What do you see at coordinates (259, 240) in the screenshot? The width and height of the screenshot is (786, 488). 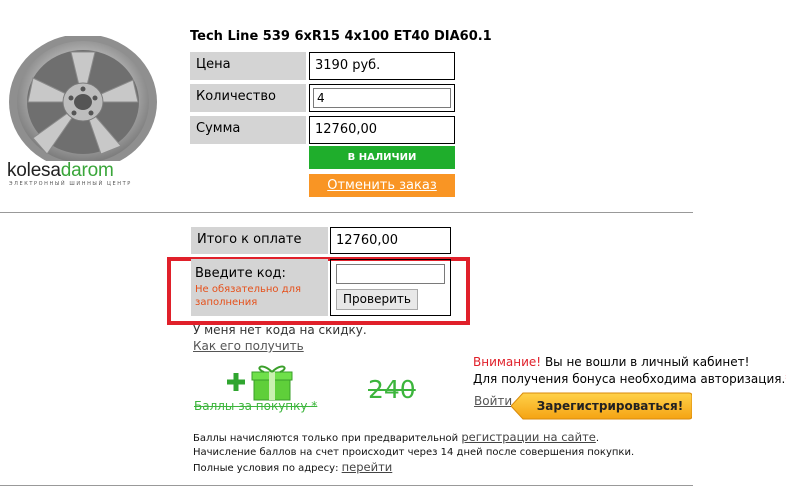 I see `total-label: Итого к оплате` at bounding box center [259, 240].